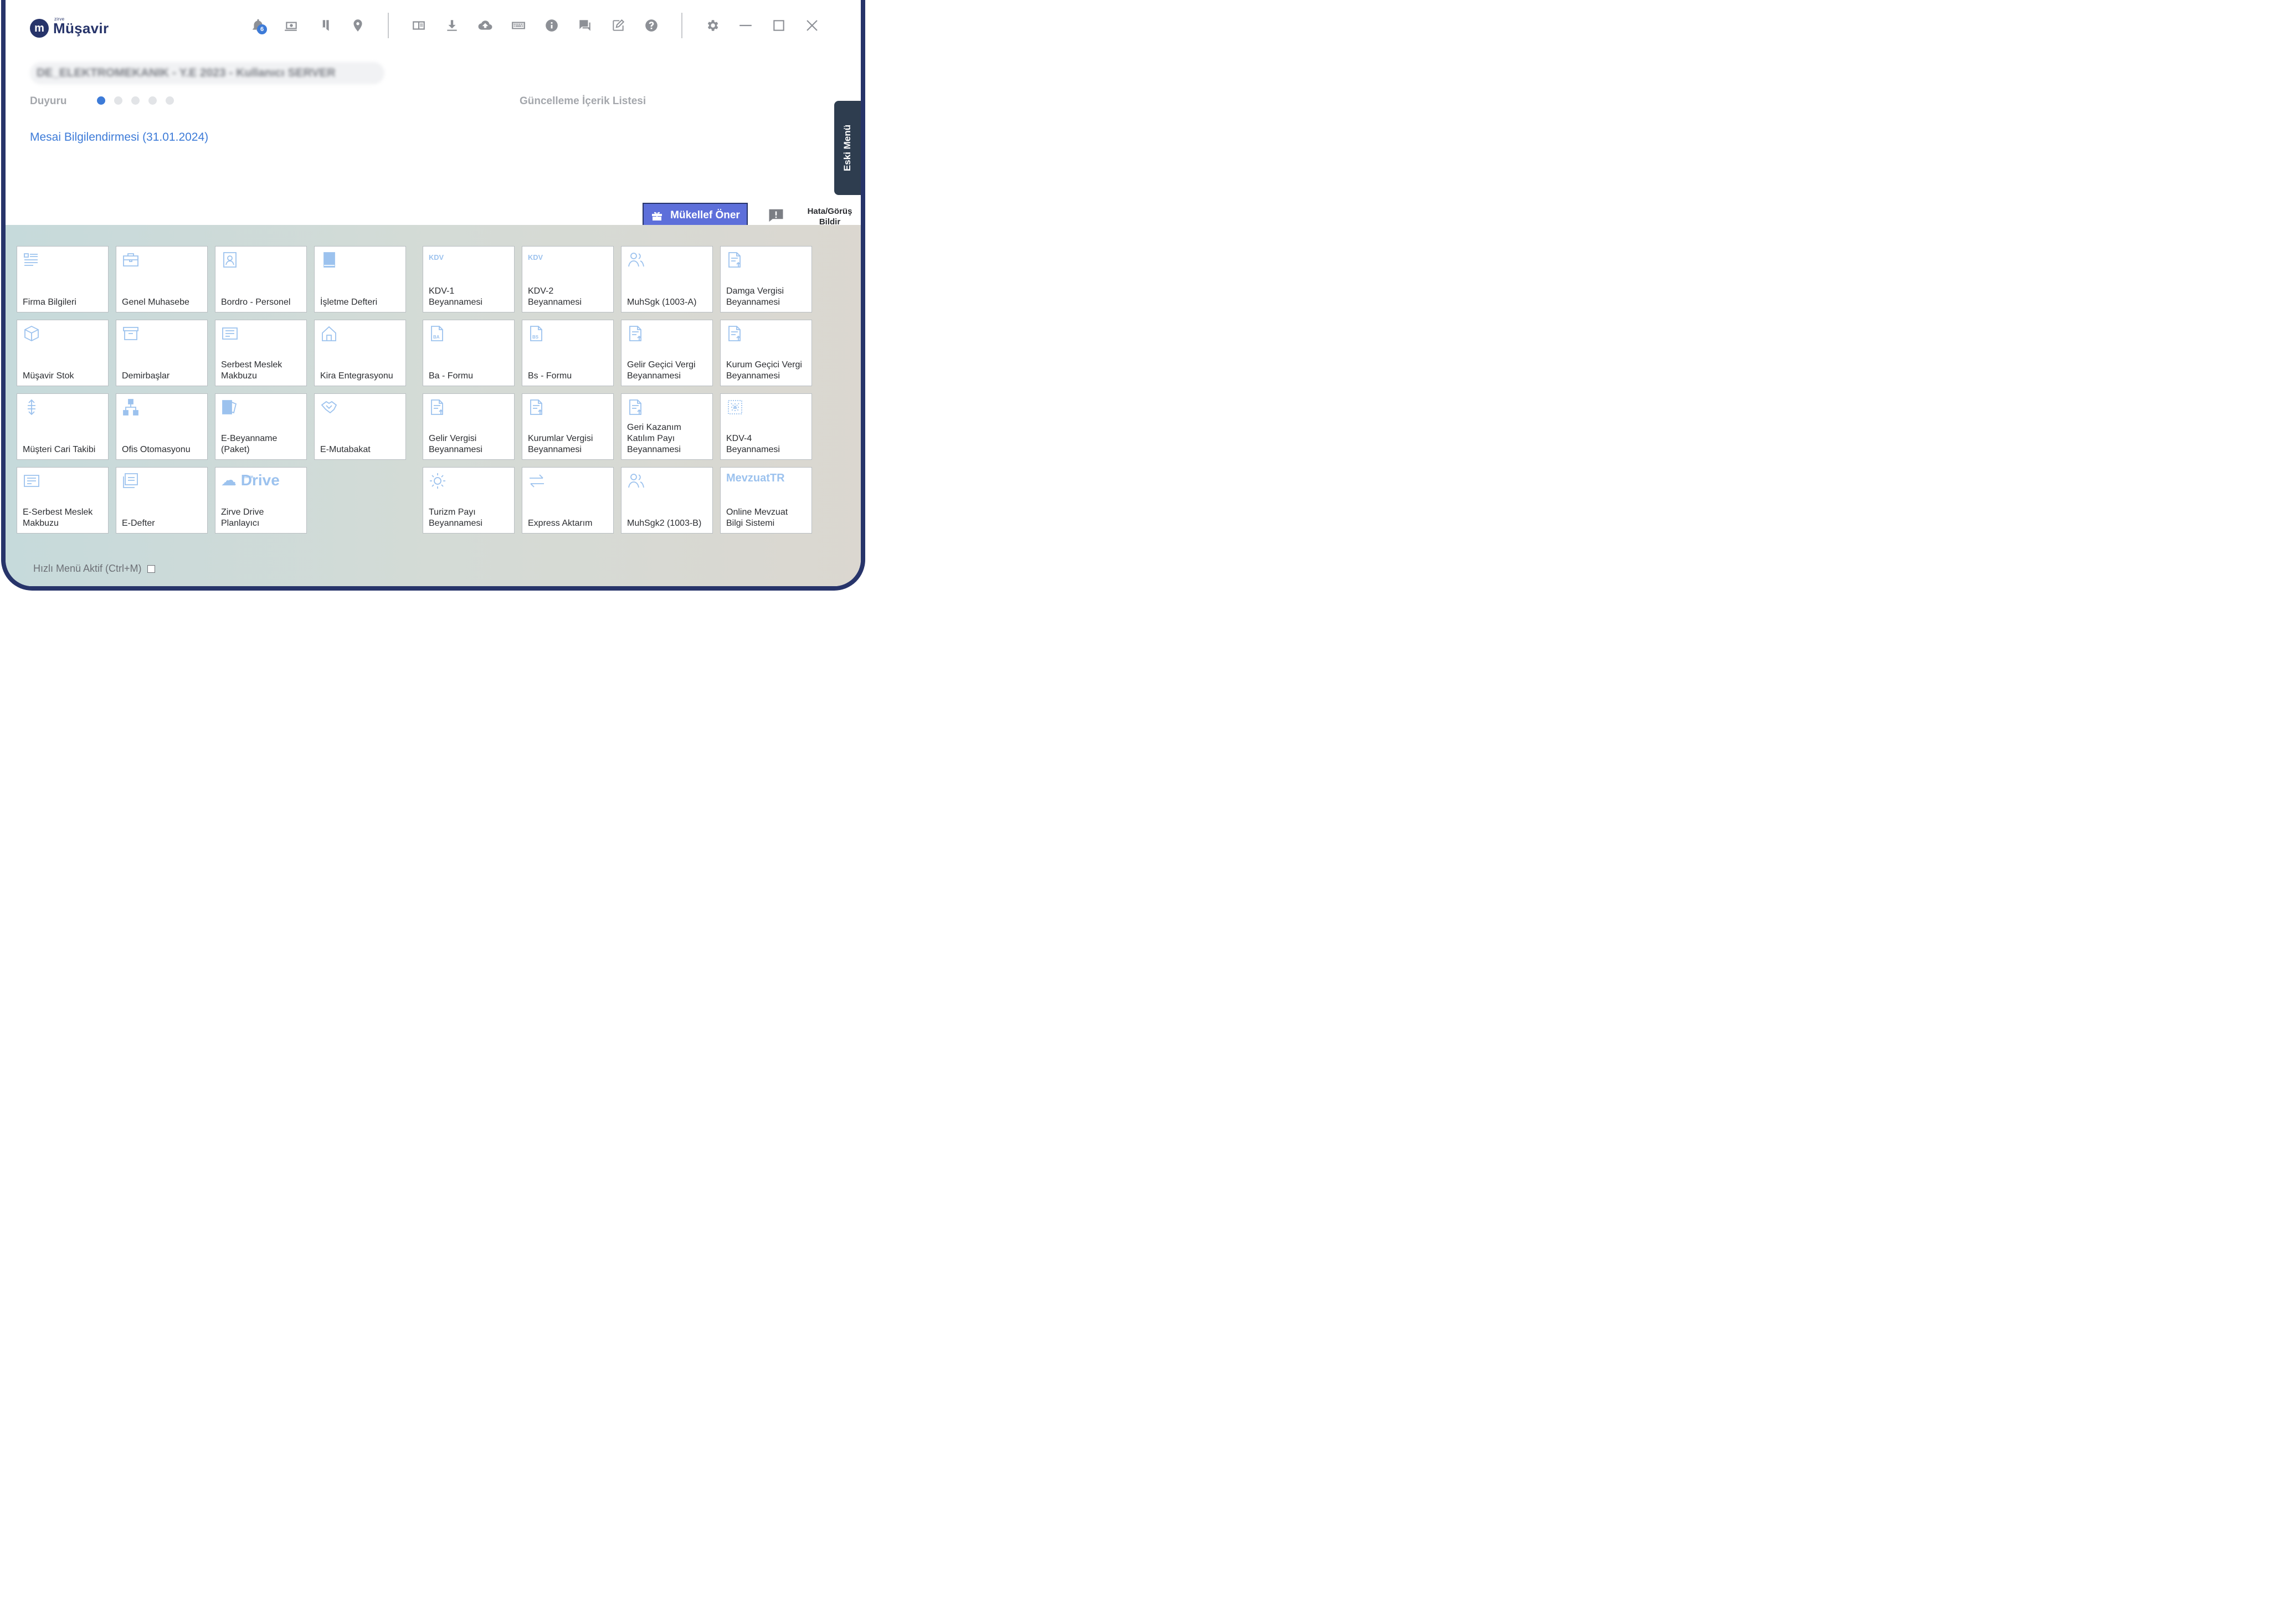  Describe the element at coordinates (418, 25) in the screenshot. I see `reader-icon` at that location.